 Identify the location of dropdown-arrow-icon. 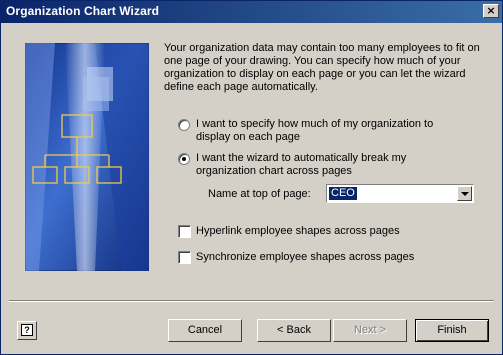
(464, 193).